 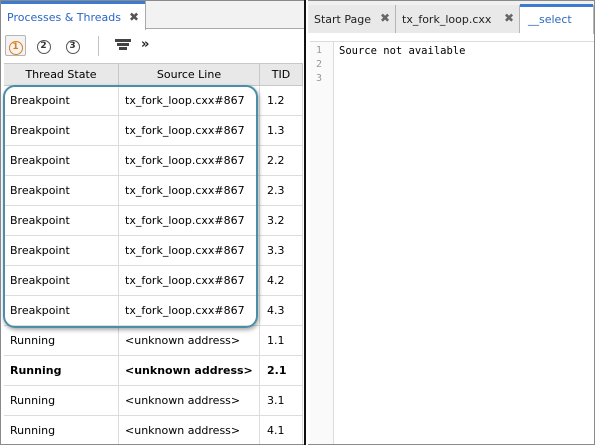 What do you see at coordinates (281, 371) in the screenshot?
I see `cell-tid: 2.1` at bounding box center [281, 371].